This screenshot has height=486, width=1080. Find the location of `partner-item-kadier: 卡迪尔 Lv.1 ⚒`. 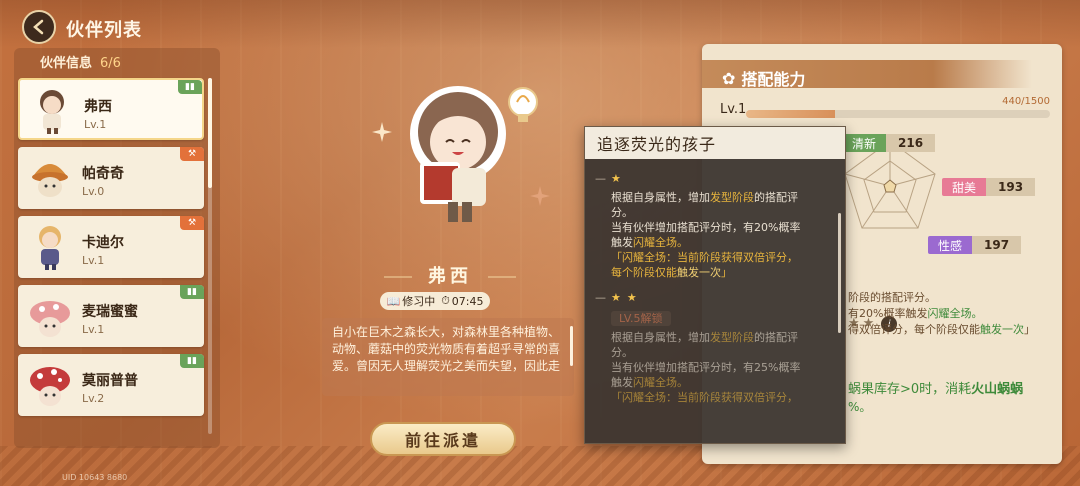

partner-item-kadier: 卡迪尔 Lv.1 ⚒ is located at coordinates (111, 247).